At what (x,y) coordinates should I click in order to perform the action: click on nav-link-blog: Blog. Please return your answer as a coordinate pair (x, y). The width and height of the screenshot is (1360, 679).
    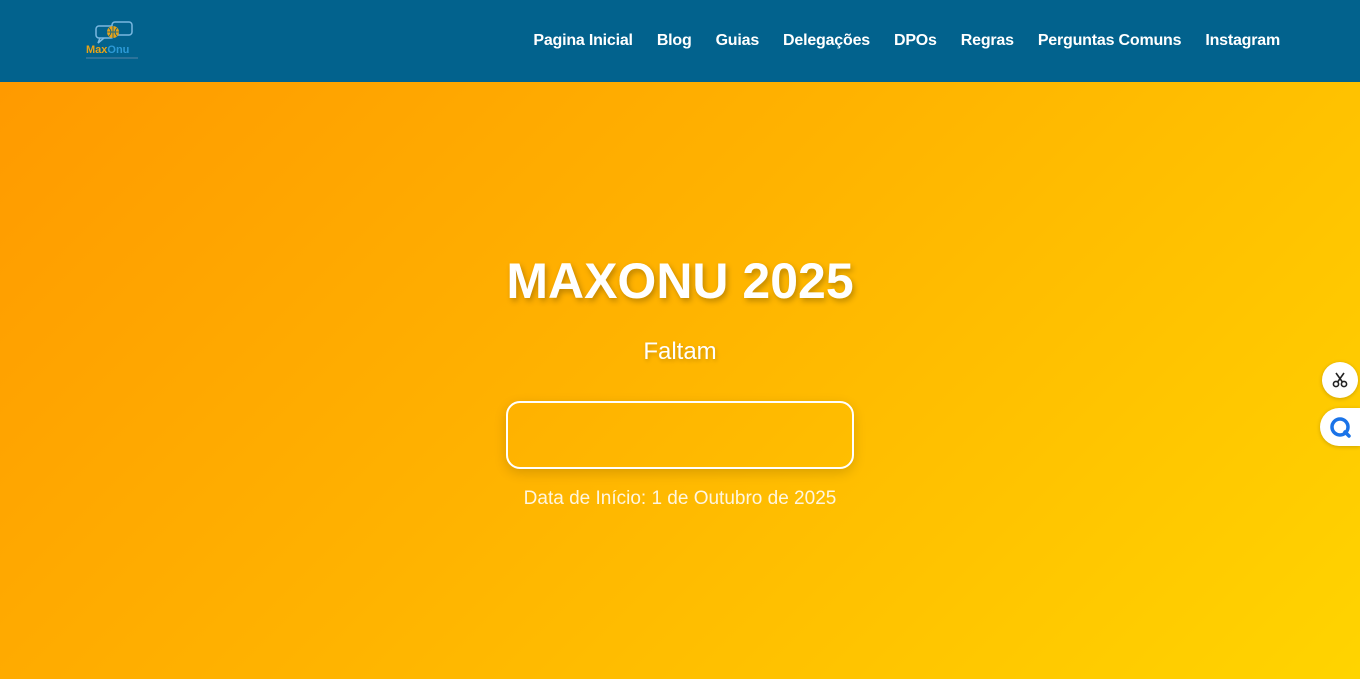
    Looking at the image, I should click on (674, 41).